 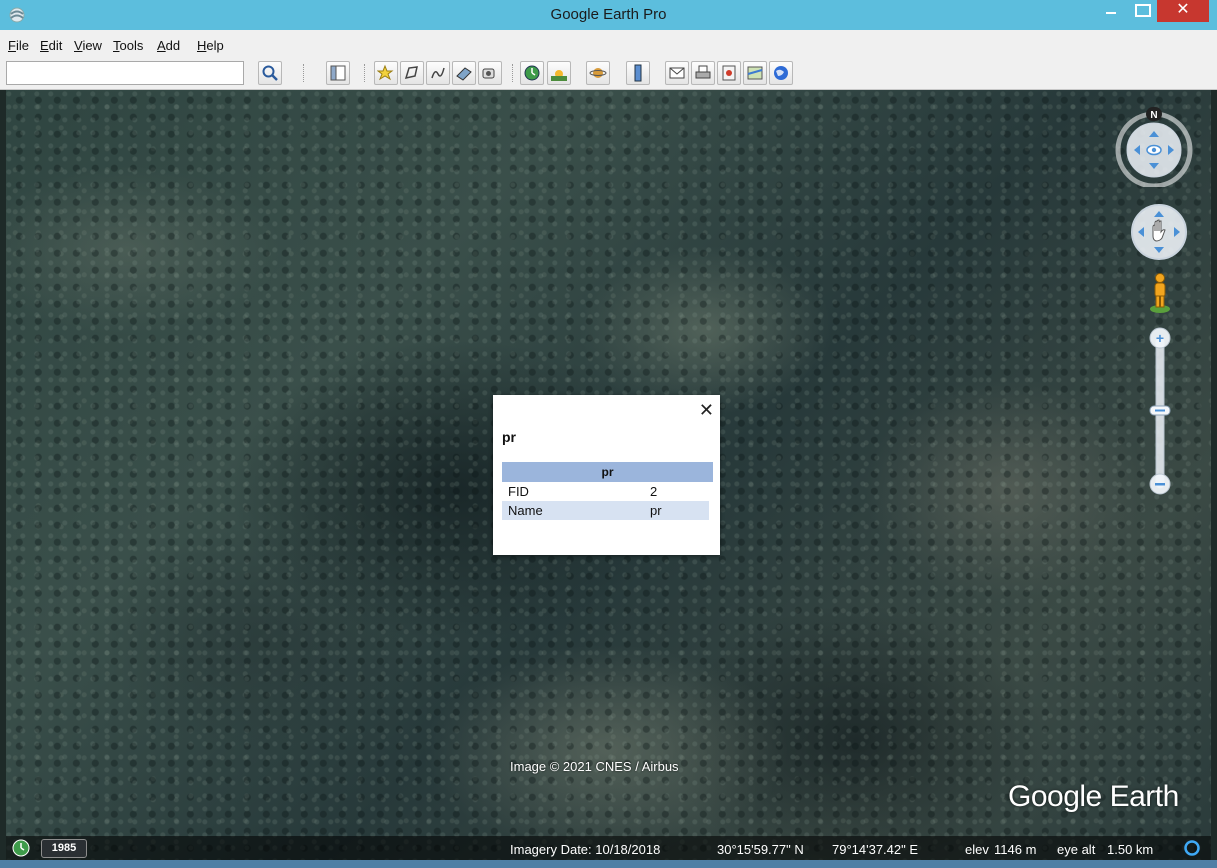 I want to click on eye-alt-readout: 1.50 km, so click(x=1130, y=849).